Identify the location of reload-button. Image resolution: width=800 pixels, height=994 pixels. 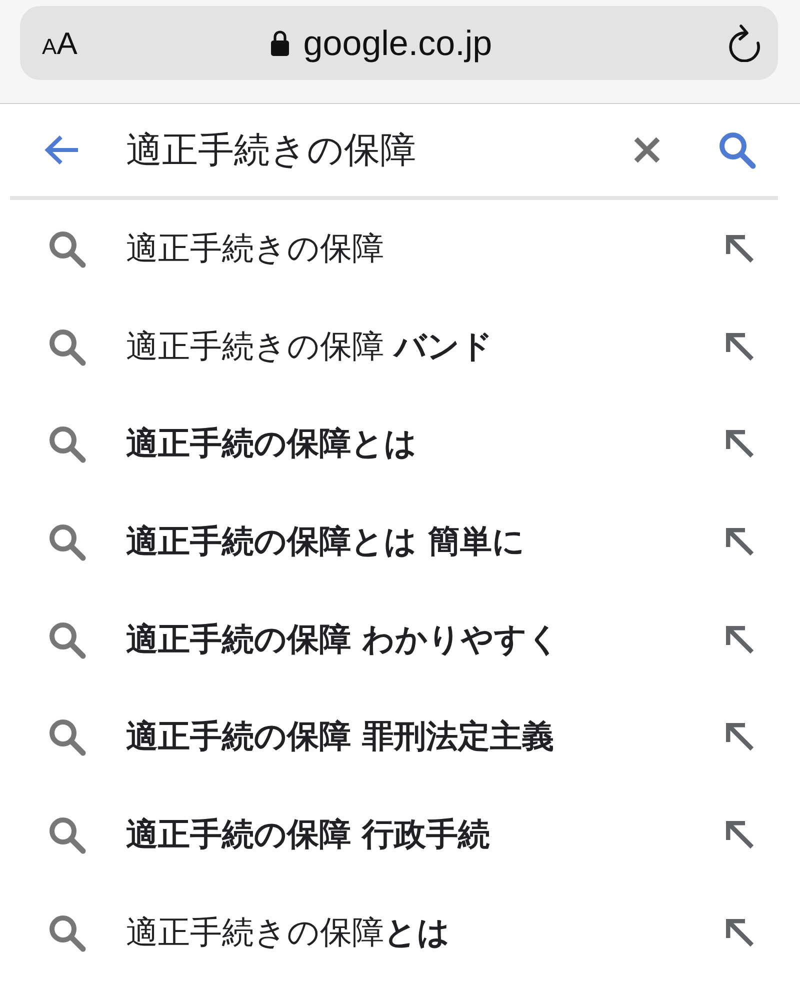
(744, 43).